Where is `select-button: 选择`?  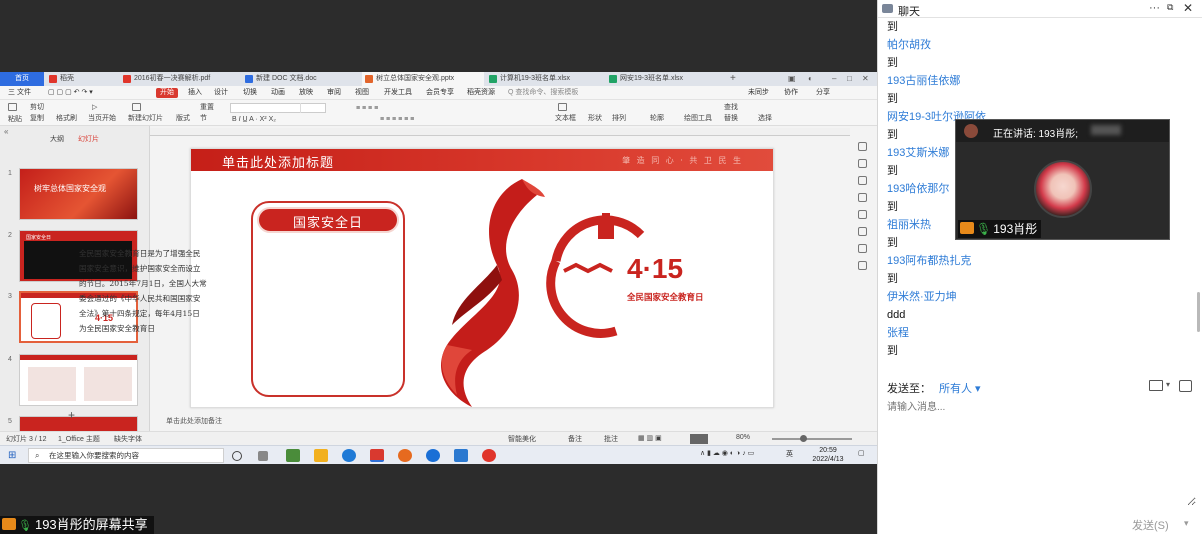 select-button: 选择 is located at coordinates (765, 118).